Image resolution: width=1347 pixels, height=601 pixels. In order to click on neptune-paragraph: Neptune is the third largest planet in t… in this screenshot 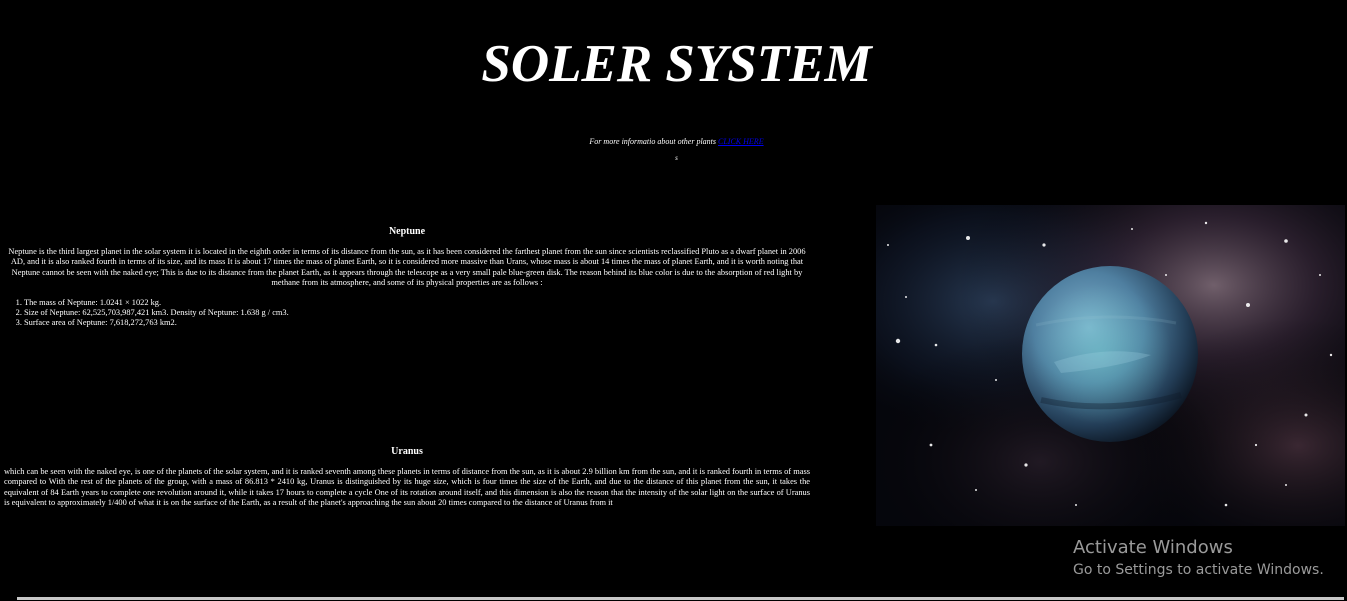, I will do `click(407, 267)`.